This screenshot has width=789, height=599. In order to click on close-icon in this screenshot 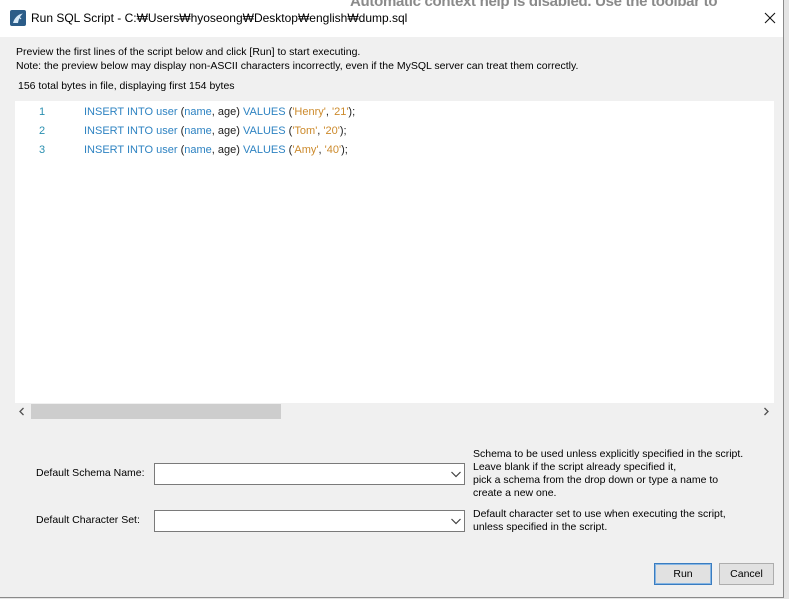, I will do `click(770, 18)`.